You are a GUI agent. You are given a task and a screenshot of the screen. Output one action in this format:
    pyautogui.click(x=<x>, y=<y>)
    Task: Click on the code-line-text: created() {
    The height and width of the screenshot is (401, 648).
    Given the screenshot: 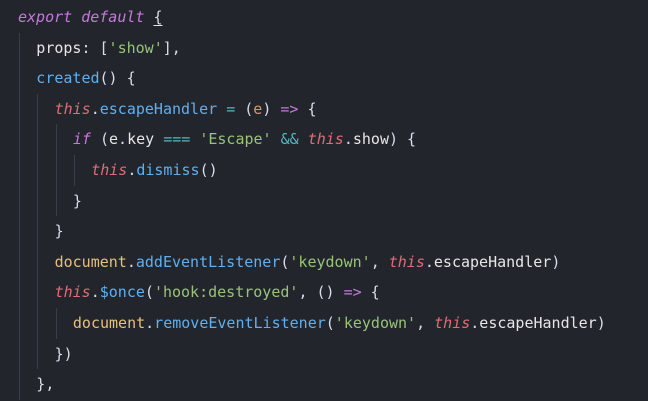 What is the action you would take?
    pyautogui.click(x=85, y=78)
    